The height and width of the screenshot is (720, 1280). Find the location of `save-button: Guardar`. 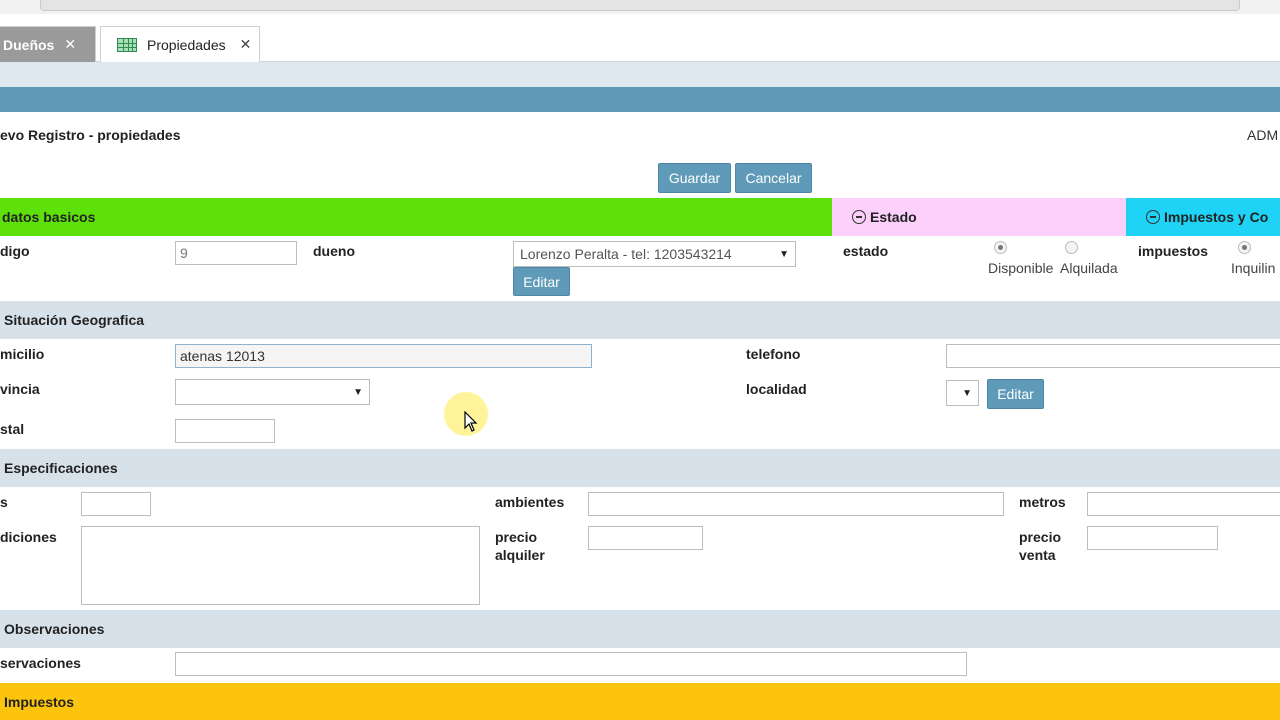

save-button: Guardar is located at coordinates (694, 178).